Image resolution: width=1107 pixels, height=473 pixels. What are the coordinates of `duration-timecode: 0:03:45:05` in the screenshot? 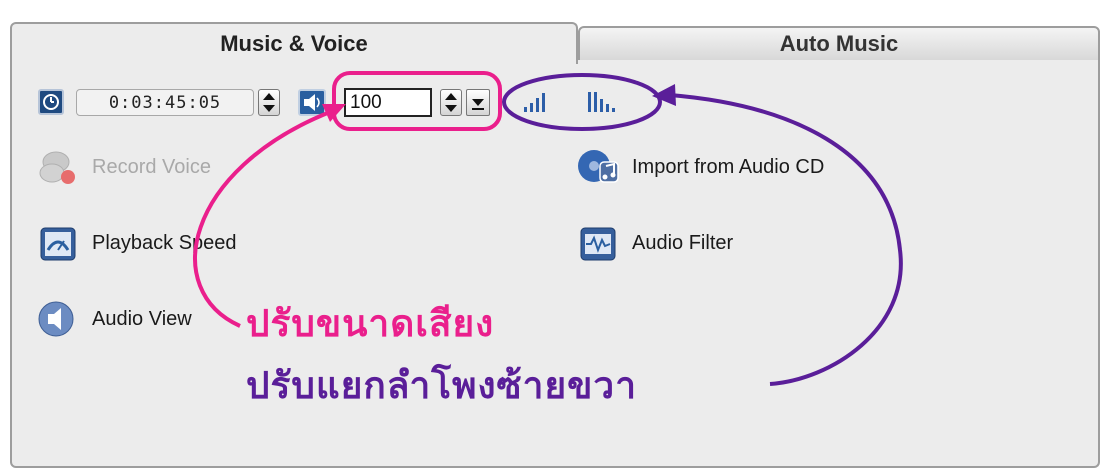 It's located at (165, 102).